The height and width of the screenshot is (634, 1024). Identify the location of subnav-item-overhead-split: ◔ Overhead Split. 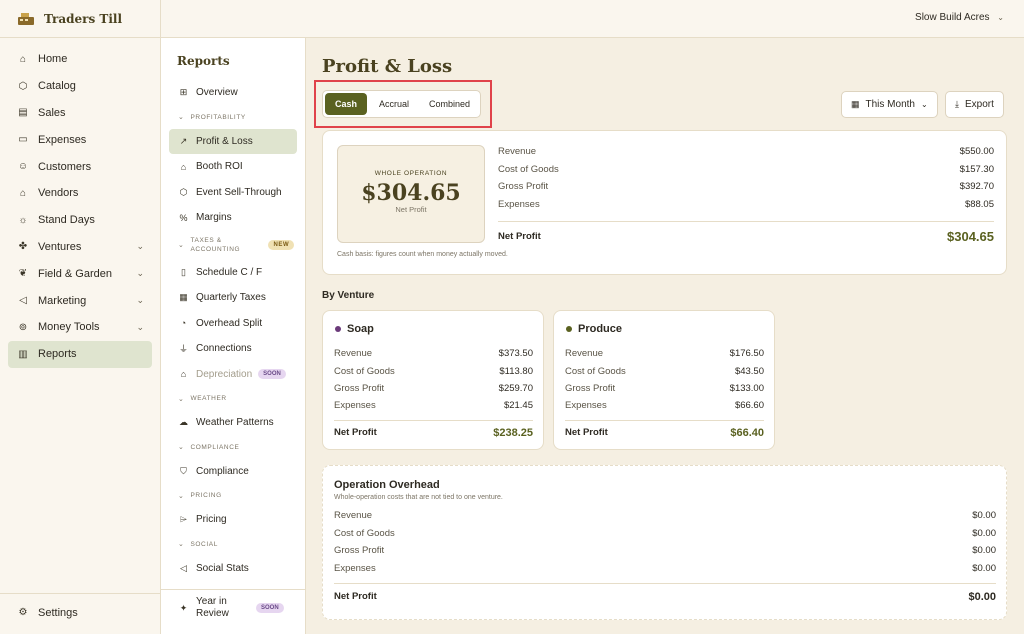
(229, 324).